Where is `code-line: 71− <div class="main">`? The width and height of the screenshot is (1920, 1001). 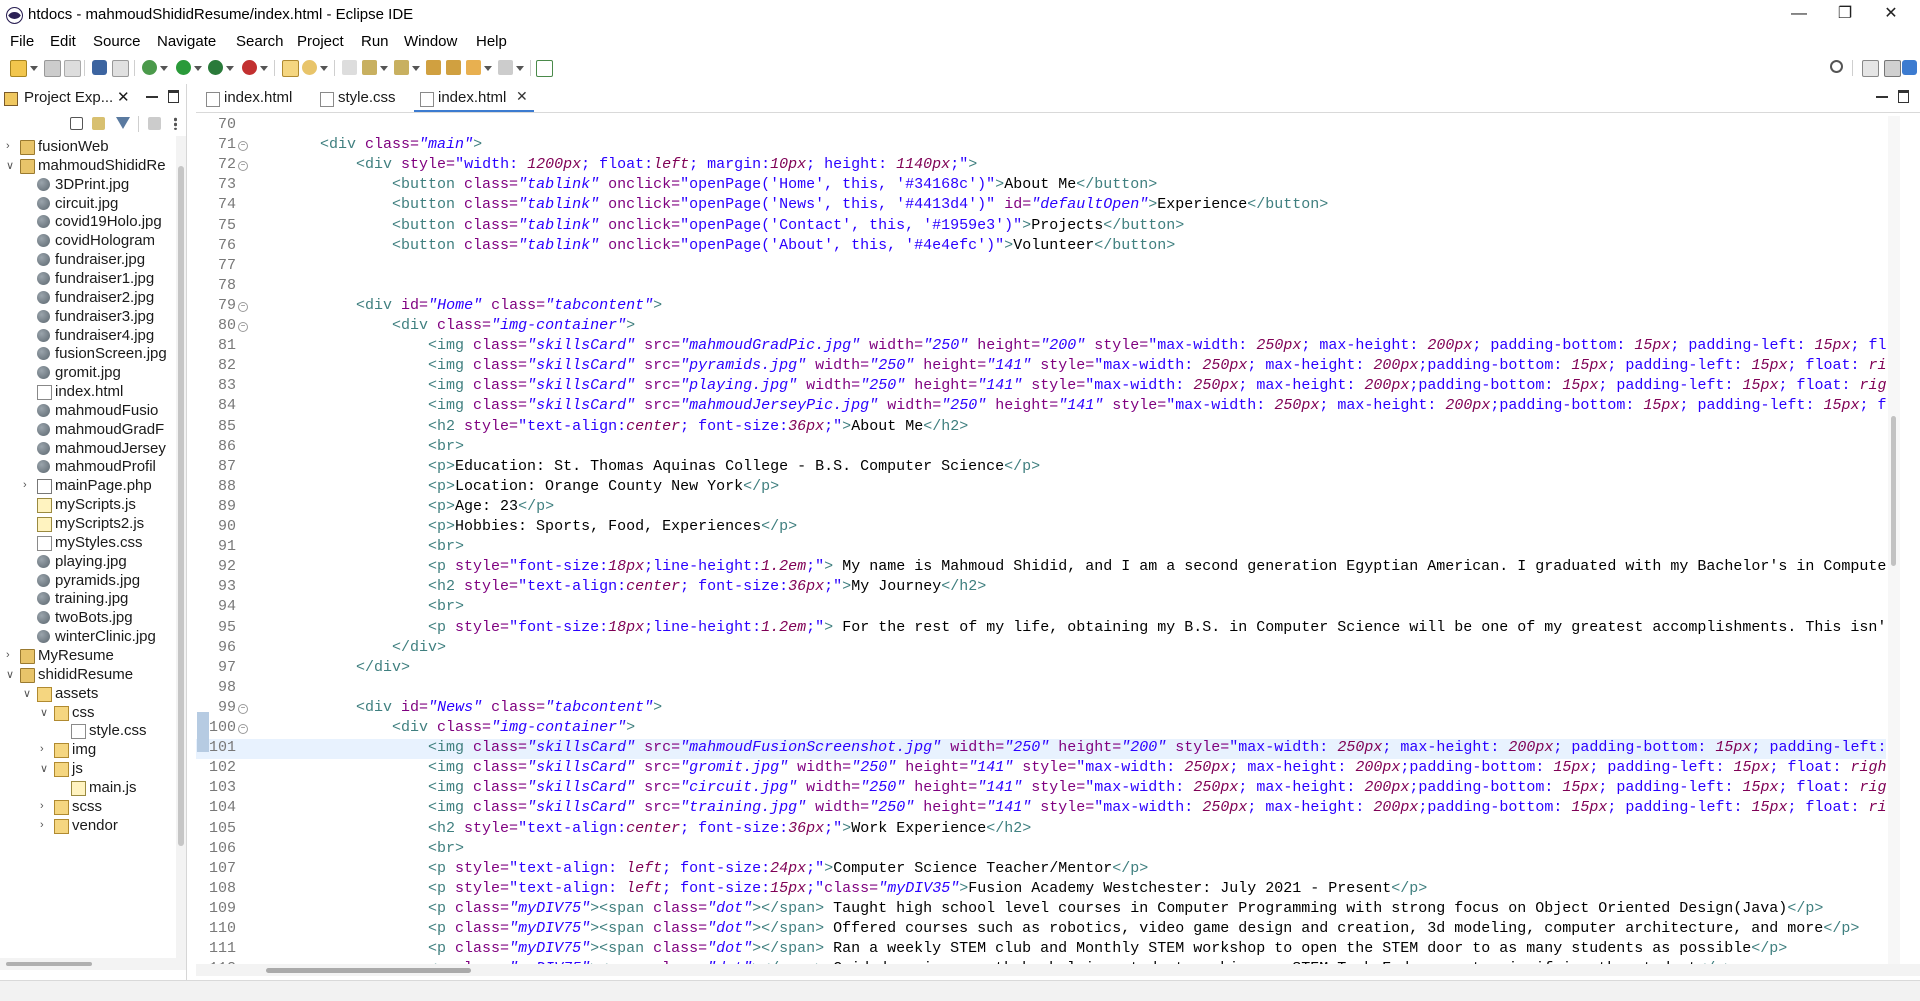 code-line: 71− <div class="main"> is located at coordinates (1041, 146).